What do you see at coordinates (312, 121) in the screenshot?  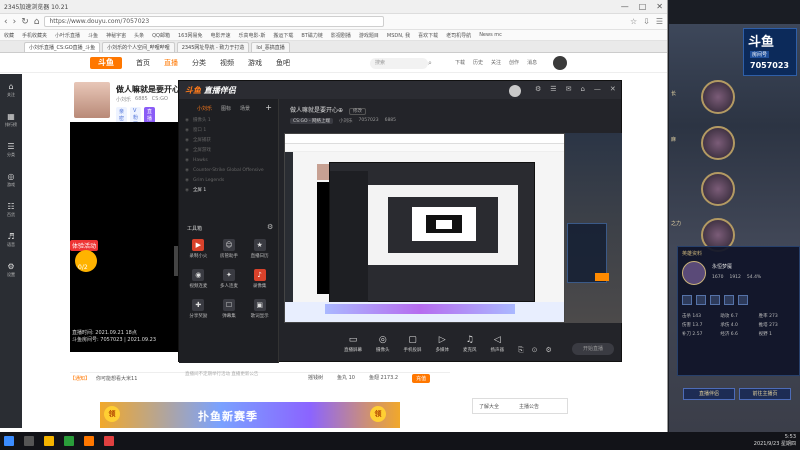 I see `room-meta-item: CS:GO - 网络上端` at bounding box center [312, 121].